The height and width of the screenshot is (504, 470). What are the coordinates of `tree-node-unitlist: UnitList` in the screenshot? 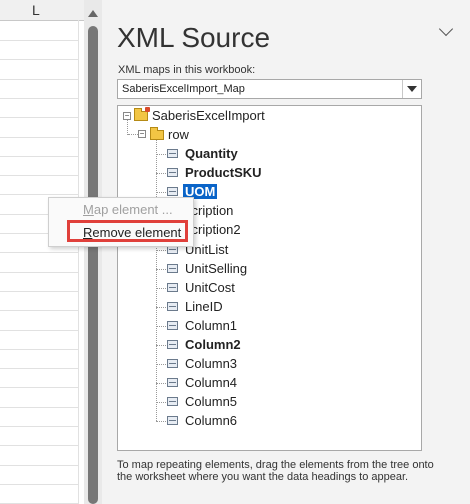 It's located at (257, 250).